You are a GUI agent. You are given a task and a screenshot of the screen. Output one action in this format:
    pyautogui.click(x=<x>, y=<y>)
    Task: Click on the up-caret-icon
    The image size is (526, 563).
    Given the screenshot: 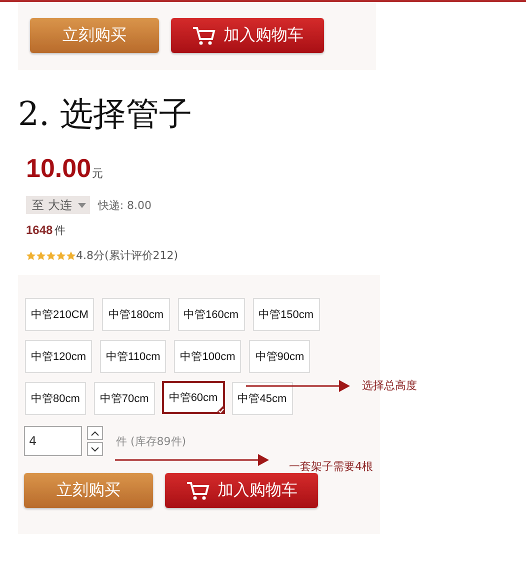 What is the action you would take?
    pyautogui.click(x=95, y=433)
    